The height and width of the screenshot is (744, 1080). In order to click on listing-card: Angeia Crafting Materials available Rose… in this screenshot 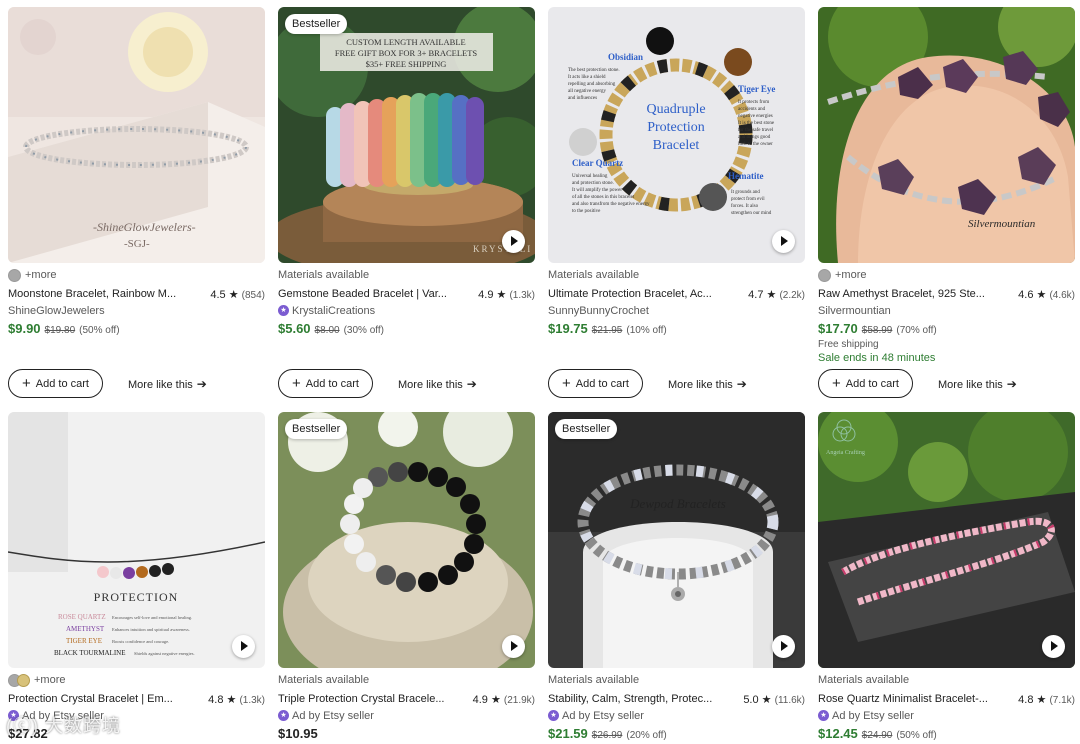, I will do `click(946, 577)`.